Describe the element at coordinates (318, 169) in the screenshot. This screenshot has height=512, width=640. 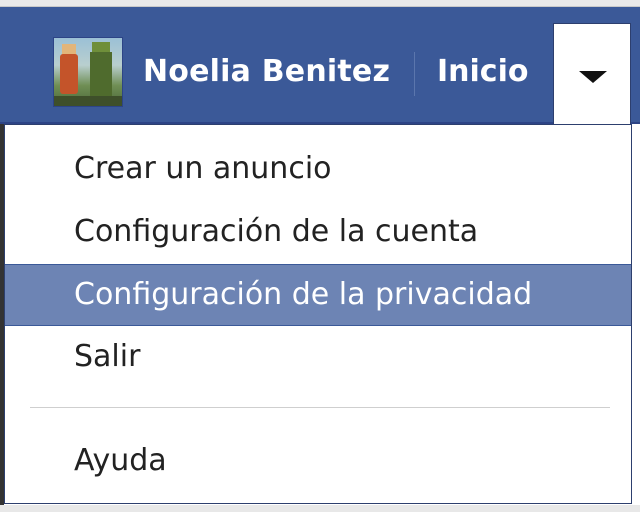
I see `menu-item-create-ad: Crear un anuncio` at that location.